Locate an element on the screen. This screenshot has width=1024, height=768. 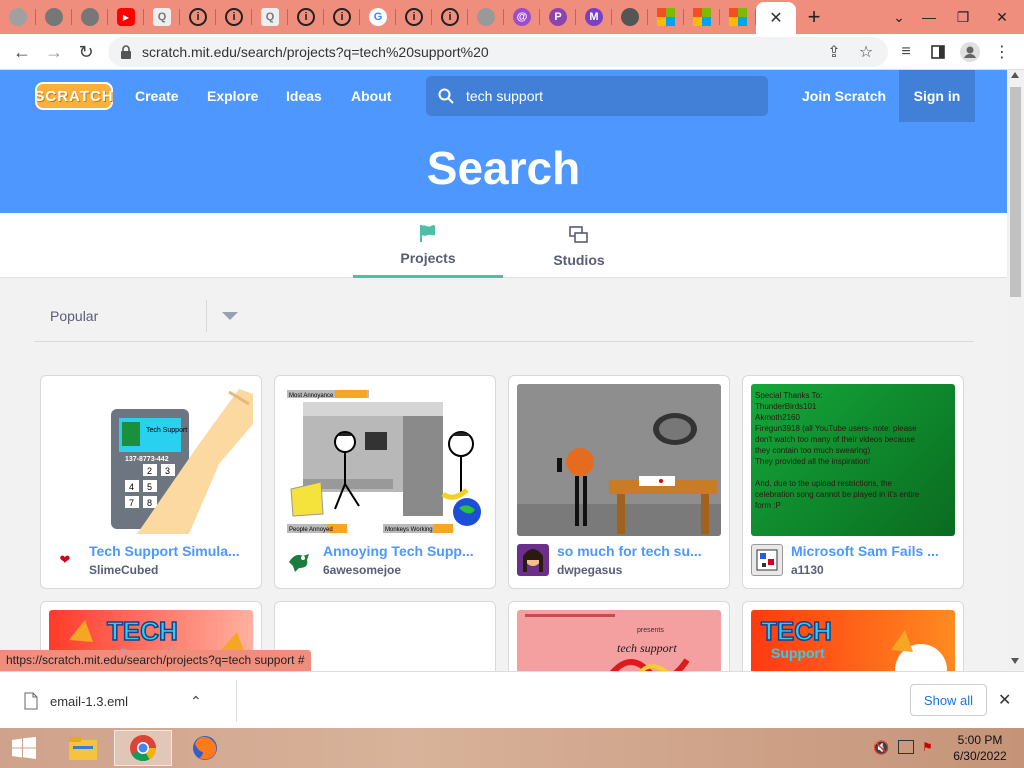
firefox-taskbar-button is located at coordinates (205, 748).